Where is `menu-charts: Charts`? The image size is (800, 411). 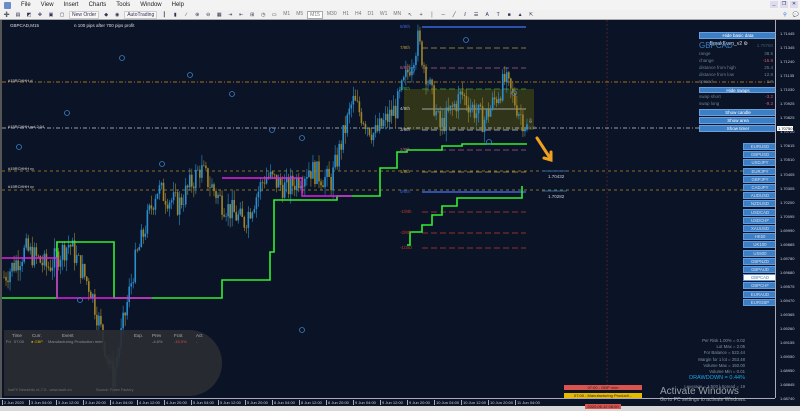 menu-charts: Charts is located at coordinates (98, 5).